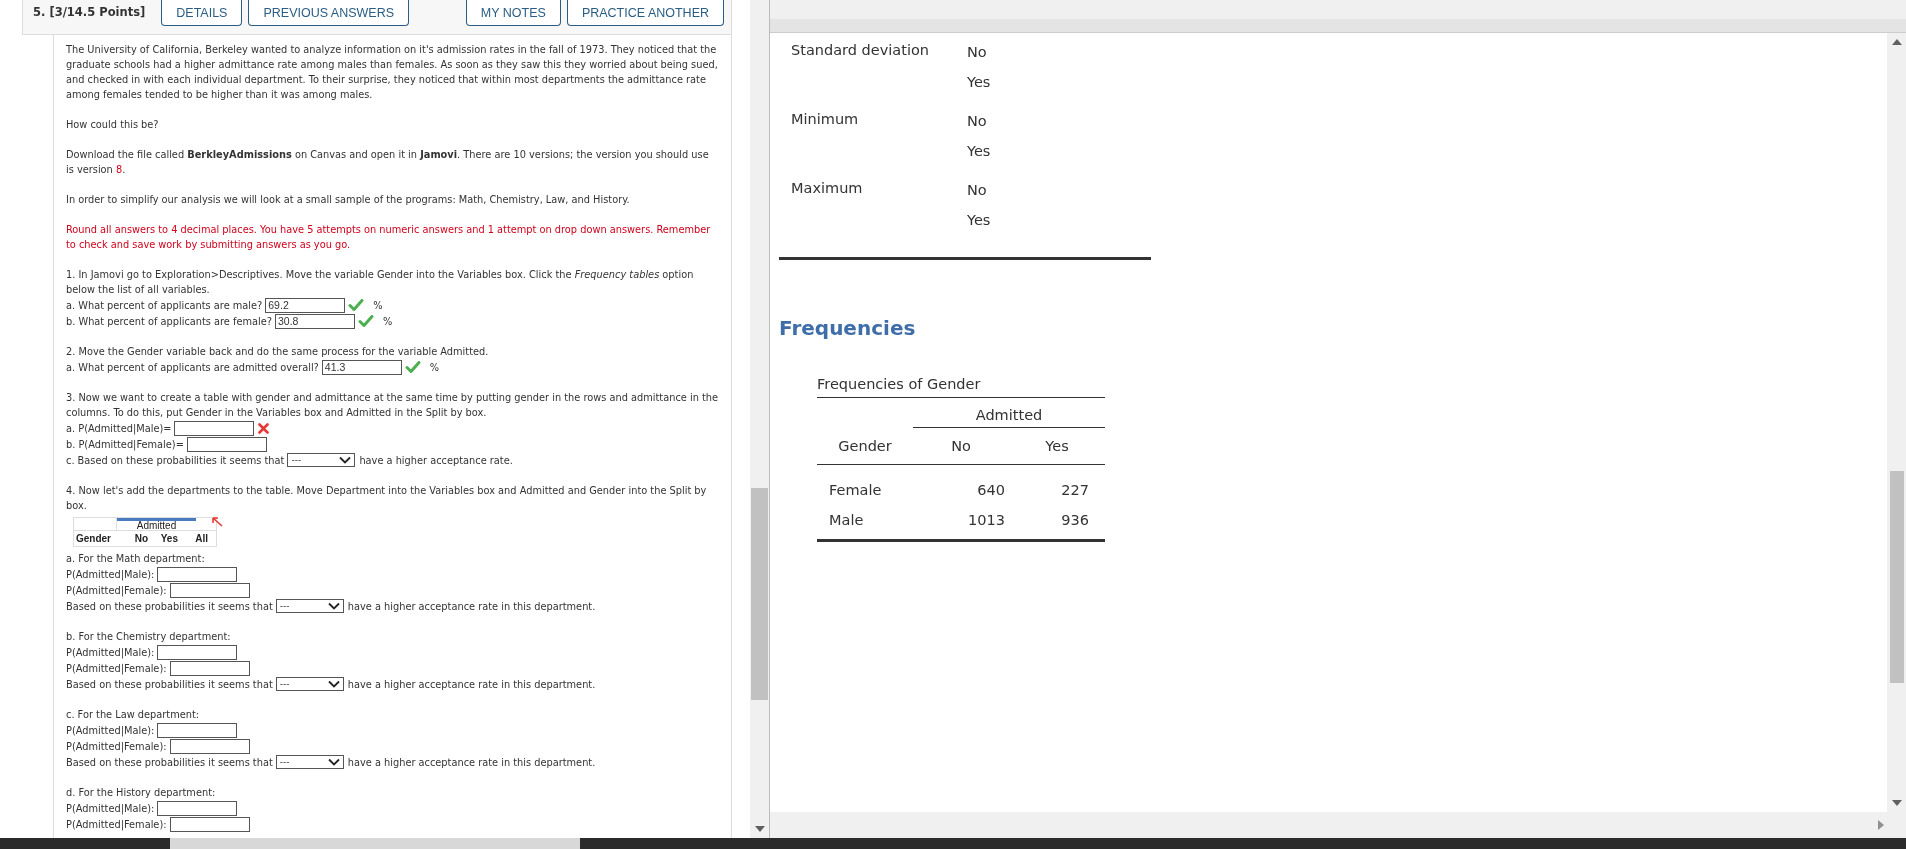 The height and width of the screenshot is (849, 1906). I want to click on question-number: 5., so click(39, 12).